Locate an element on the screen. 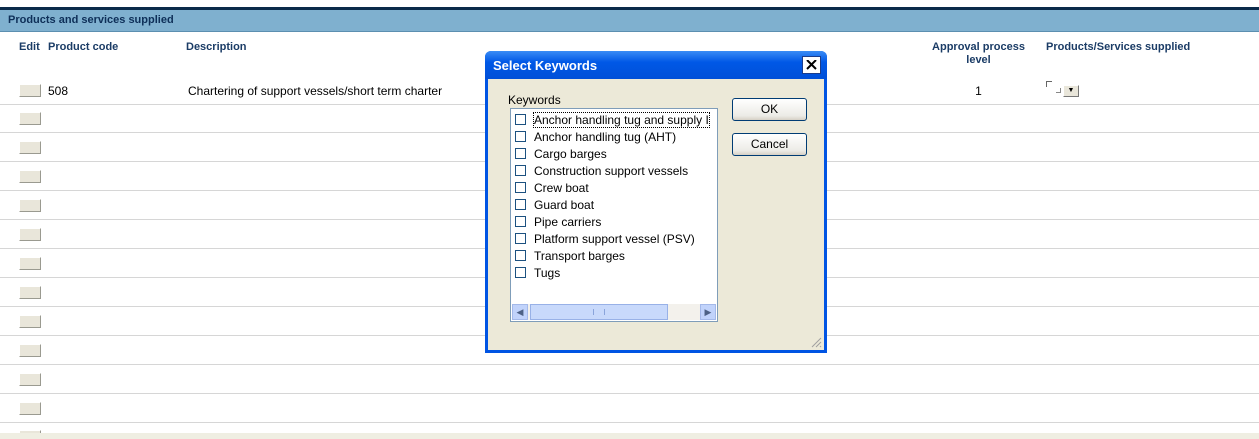 The image size is (1259, 439). arrow-left-icon: ◀ is located at coordinates (520, 312).